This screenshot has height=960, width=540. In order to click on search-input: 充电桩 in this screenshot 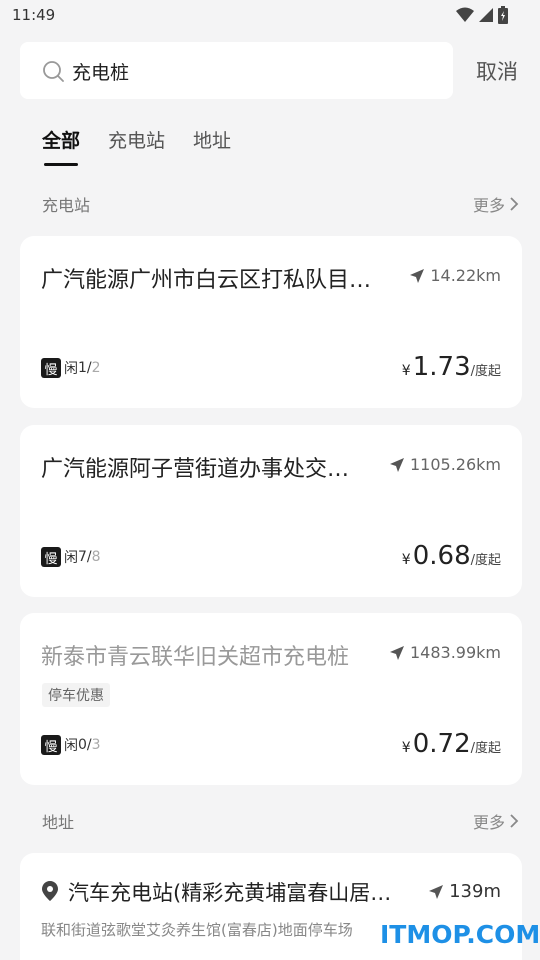, I will do `click(236, 70)`.